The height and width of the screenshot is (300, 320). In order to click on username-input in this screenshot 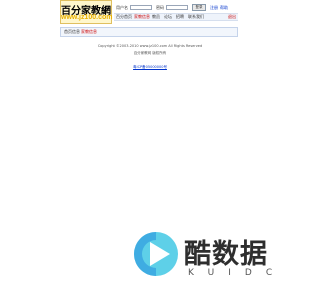, I will do `click(141, 7)`.